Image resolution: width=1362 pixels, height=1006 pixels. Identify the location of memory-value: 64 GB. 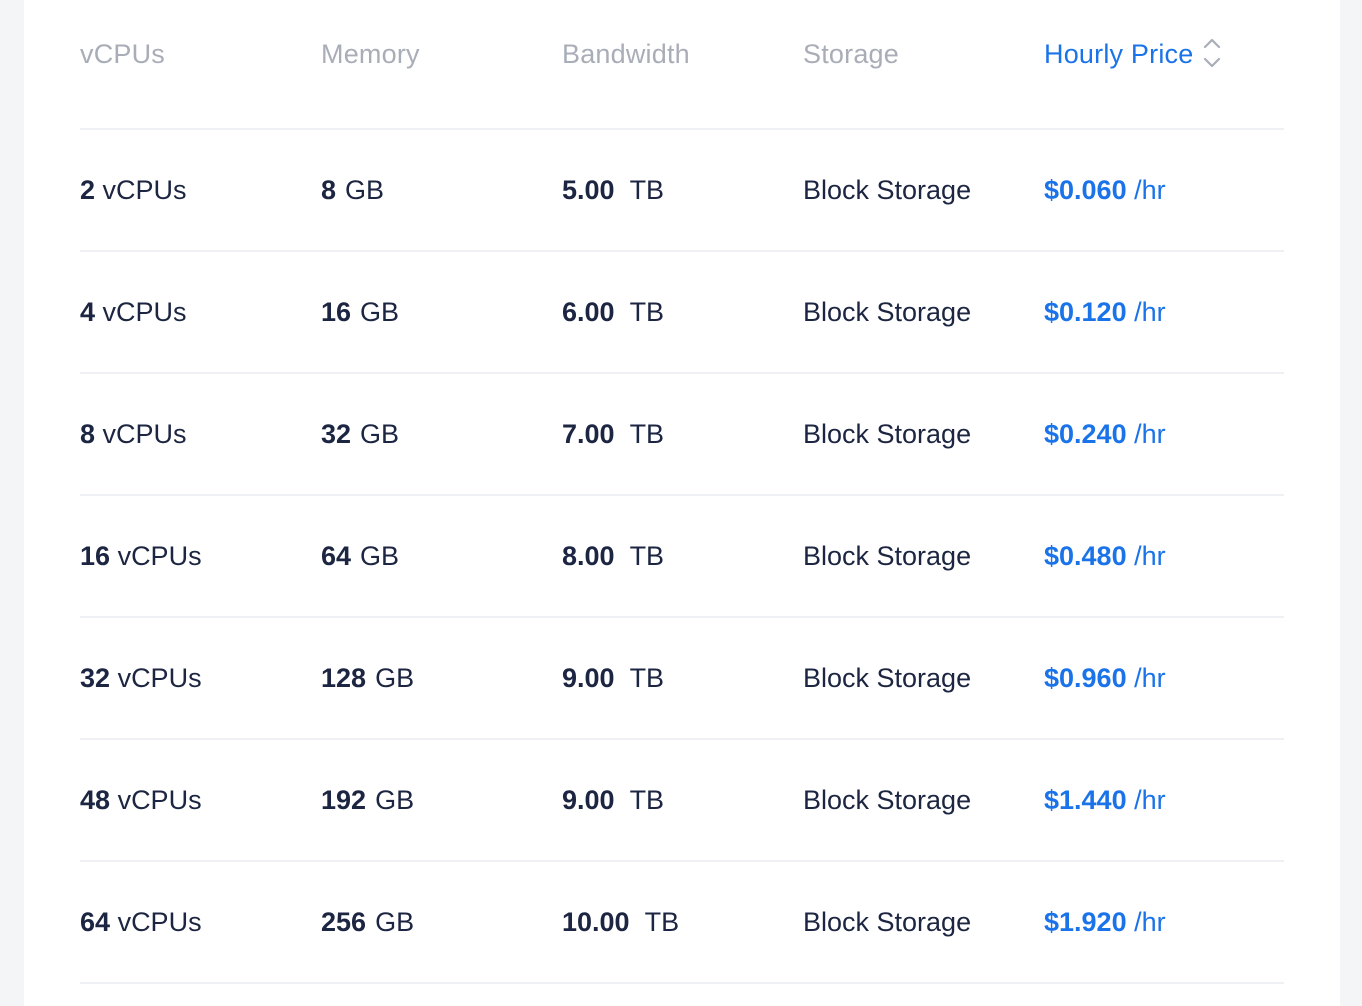
(360, 556).